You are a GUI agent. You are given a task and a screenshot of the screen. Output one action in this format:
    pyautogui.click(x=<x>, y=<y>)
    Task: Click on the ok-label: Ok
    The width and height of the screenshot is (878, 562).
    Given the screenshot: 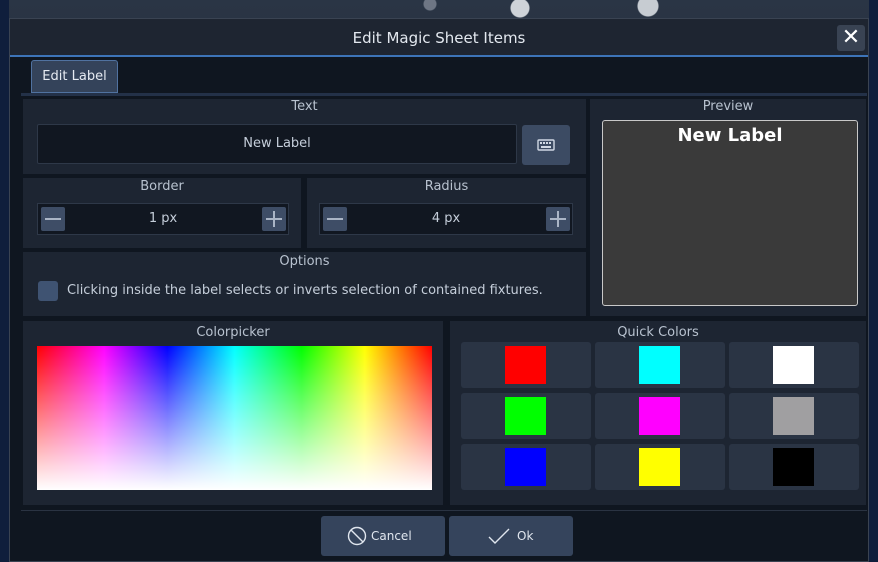 What is the action you would take?
    pyautogui.click(x=525, y=536)
    